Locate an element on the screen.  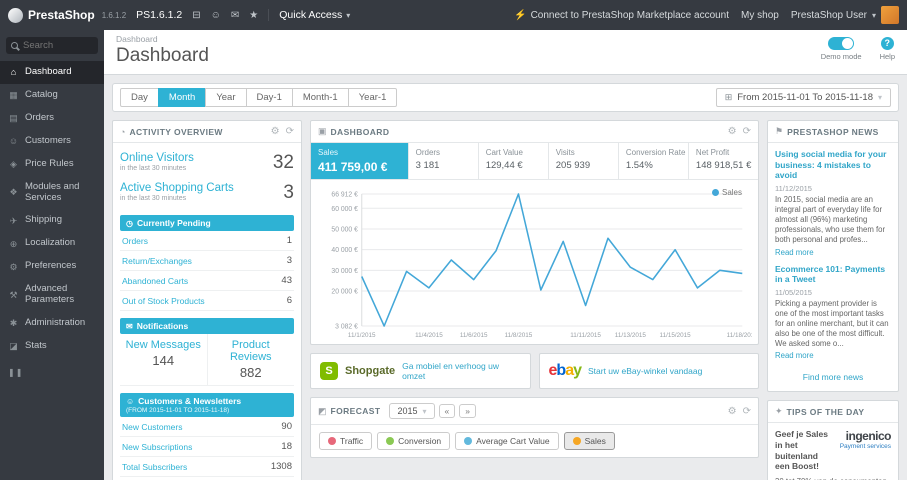
svg-text: 60 000 € is located at coordinates (344, 209).